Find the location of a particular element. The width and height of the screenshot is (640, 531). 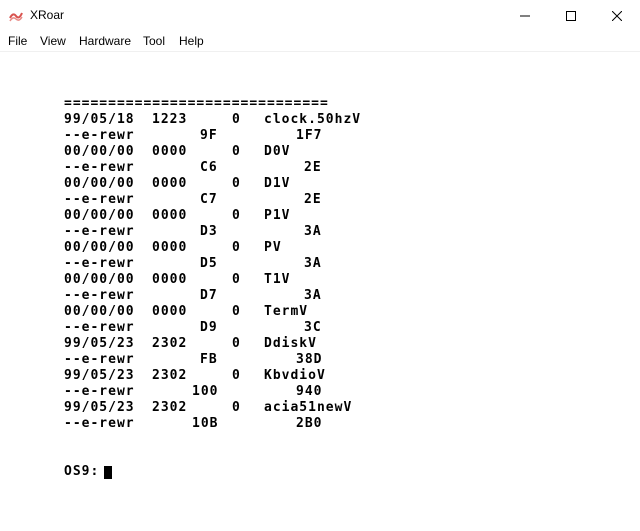

entry-size: 3C is located at coordinates (313, 327).